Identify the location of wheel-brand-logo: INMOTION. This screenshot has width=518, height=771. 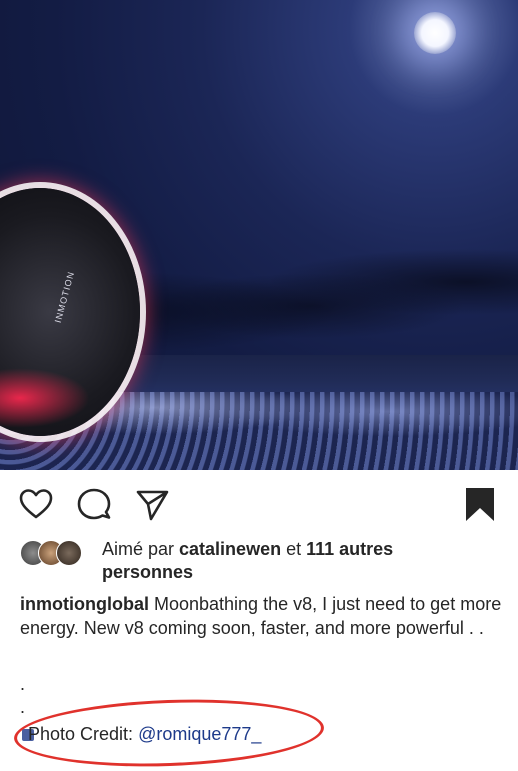
(64, 297).